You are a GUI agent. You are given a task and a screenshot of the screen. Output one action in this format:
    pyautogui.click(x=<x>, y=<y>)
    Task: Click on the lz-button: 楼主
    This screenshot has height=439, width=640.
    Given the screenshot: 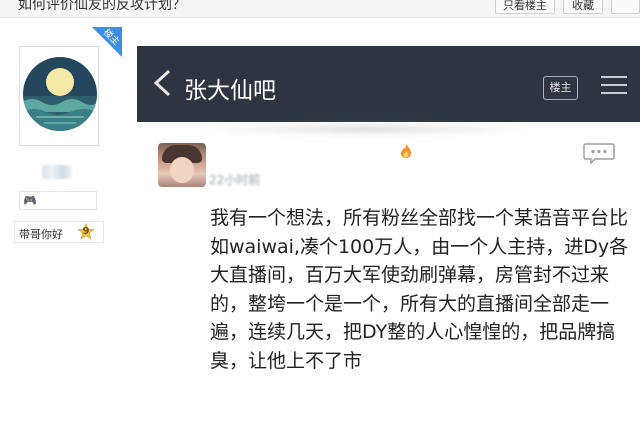 What is the action you would take?
    pyautogui.click(x=560, y=88)
    